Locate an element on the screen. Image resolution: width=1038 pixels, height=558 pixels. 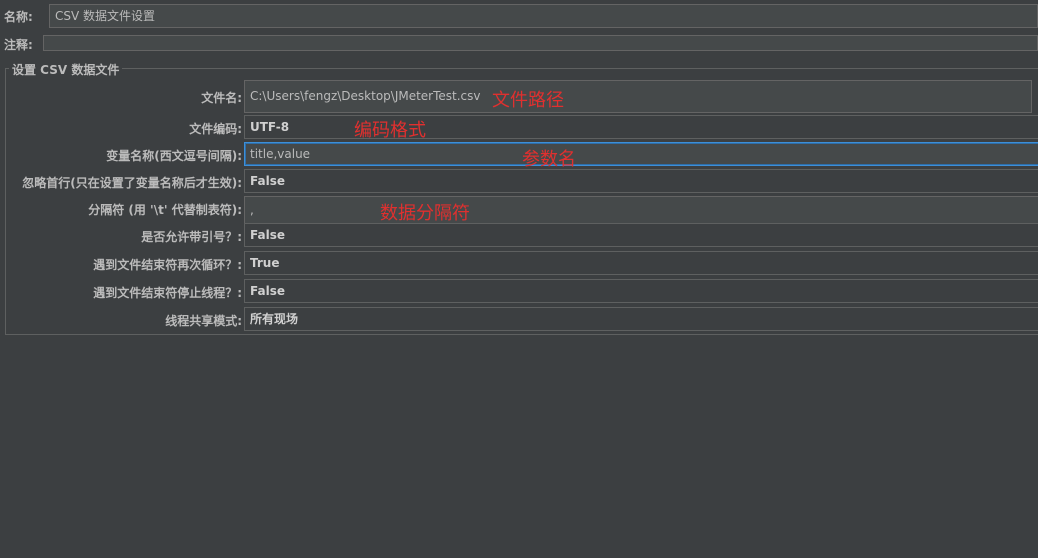
annotation-file-path: 文件路径 is located at coordinates (528, 100).